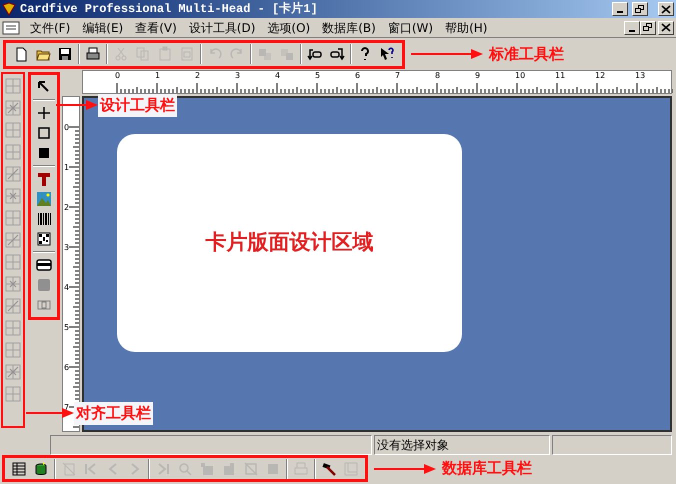 The width and height of the screenshot is (676, 484). What do you see at coordinates (337, 54) in the screenshot?
I see `rotate-right-icon` at bounding box center [337, 54].